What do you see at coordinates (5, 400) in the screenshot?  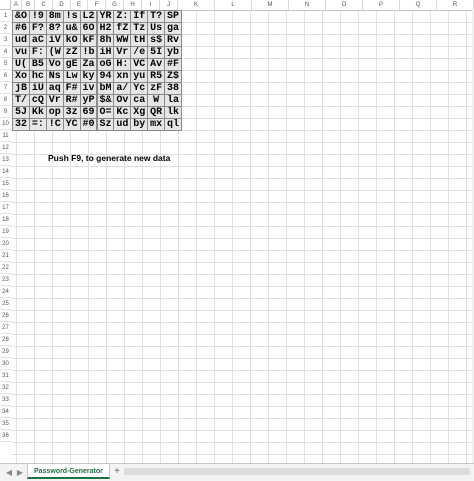 I see `row-header-33: 33` at bounding box center [5, 400].